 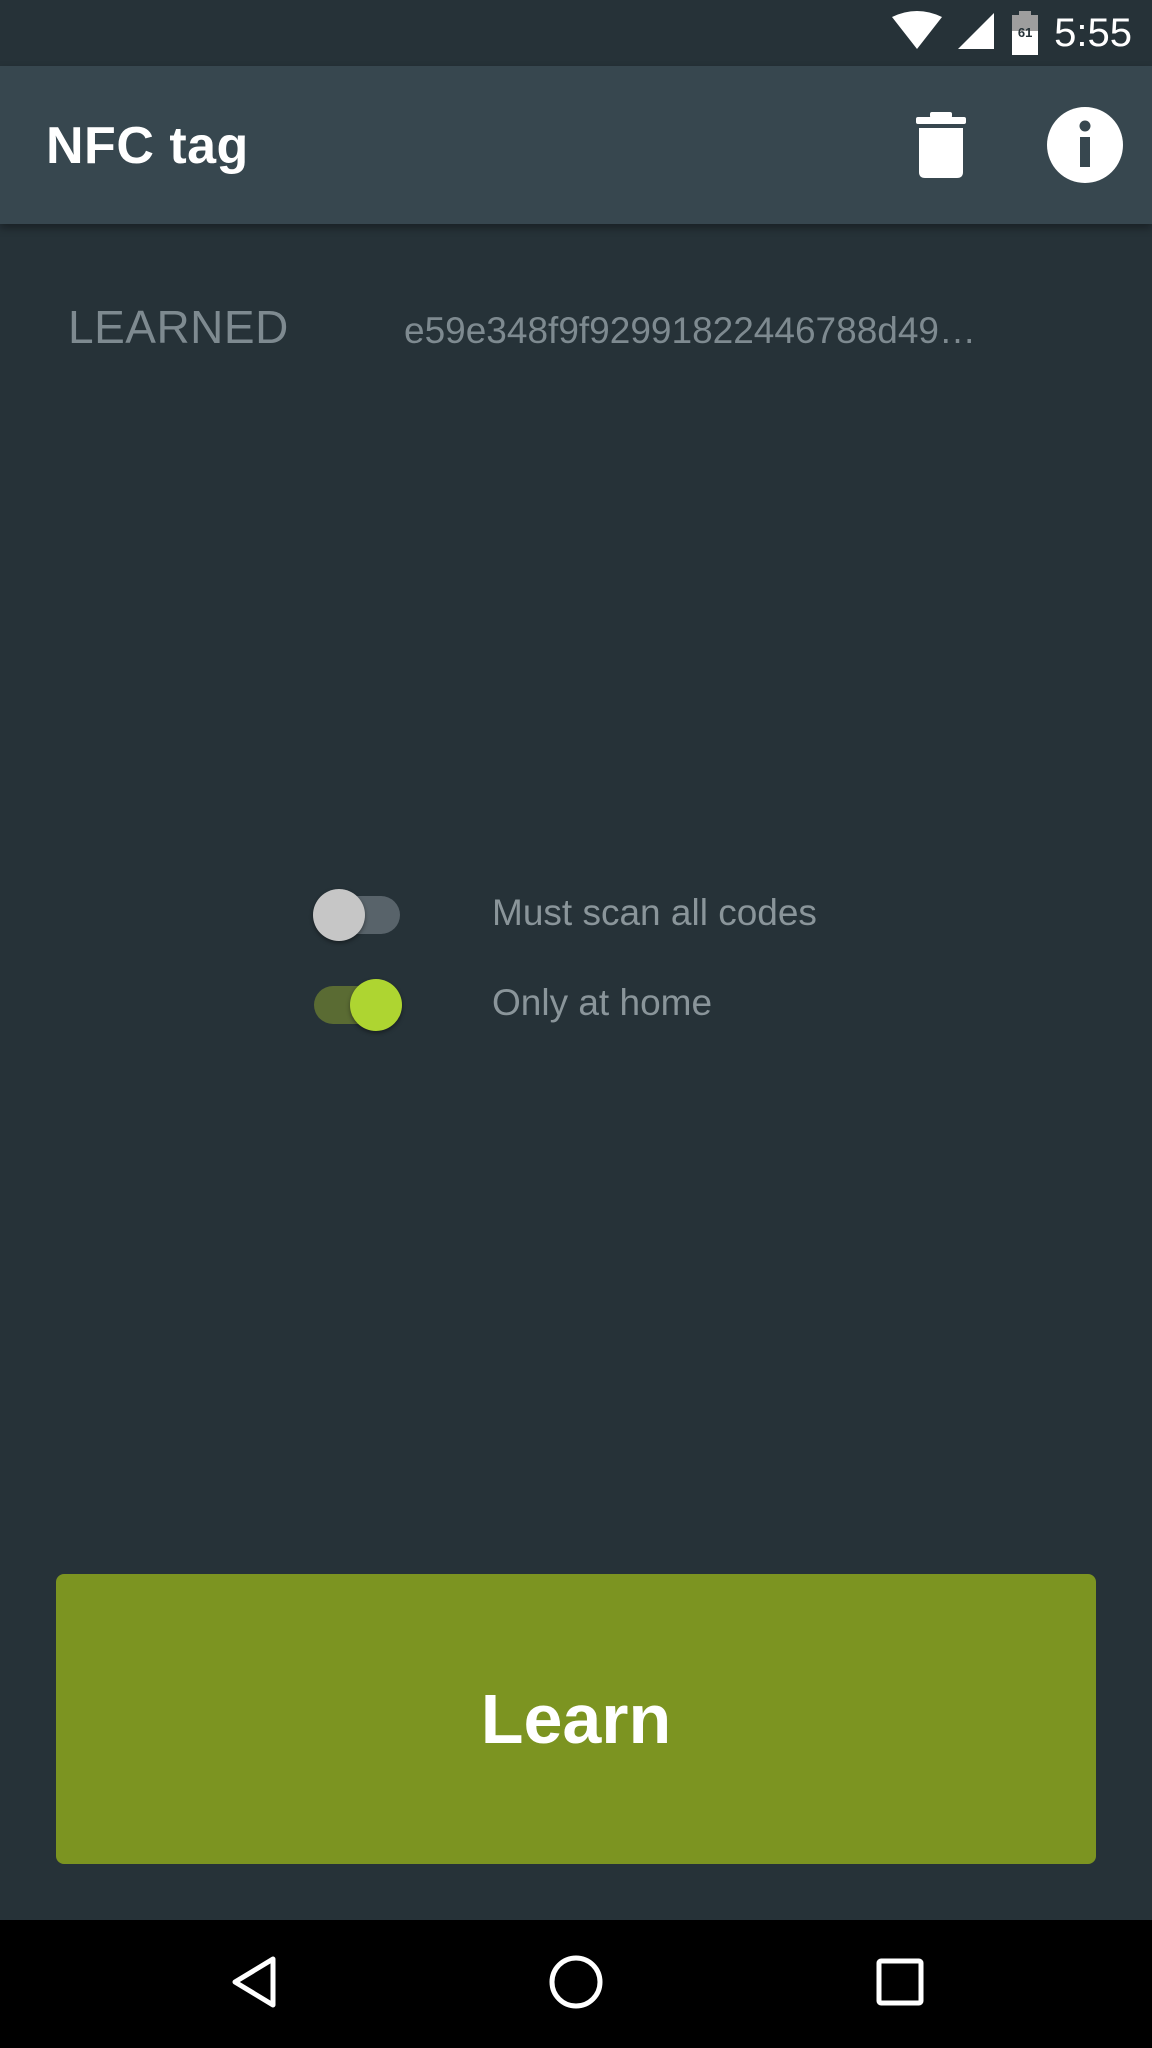 I want to click on info-icon, so click(x=1085, y=147).